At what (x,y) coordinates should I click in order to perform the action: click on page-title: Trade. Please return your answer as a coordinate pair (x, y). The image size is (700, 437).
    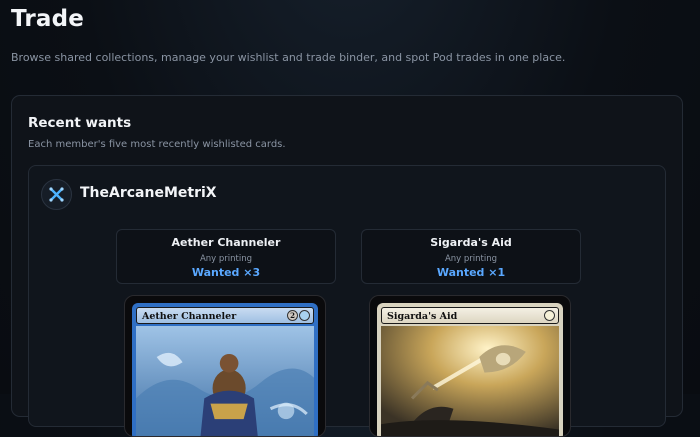
    Looking at the image, I should click on (48, 19).